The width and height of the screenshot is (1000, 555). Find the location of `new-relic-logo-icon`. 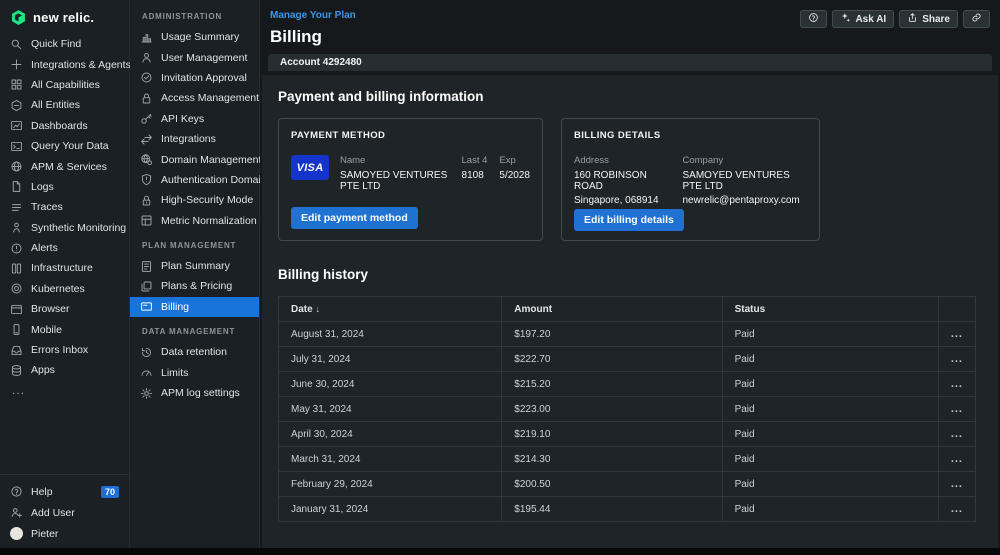

new-relic-logo-icon is located at coordinates (18, 17).